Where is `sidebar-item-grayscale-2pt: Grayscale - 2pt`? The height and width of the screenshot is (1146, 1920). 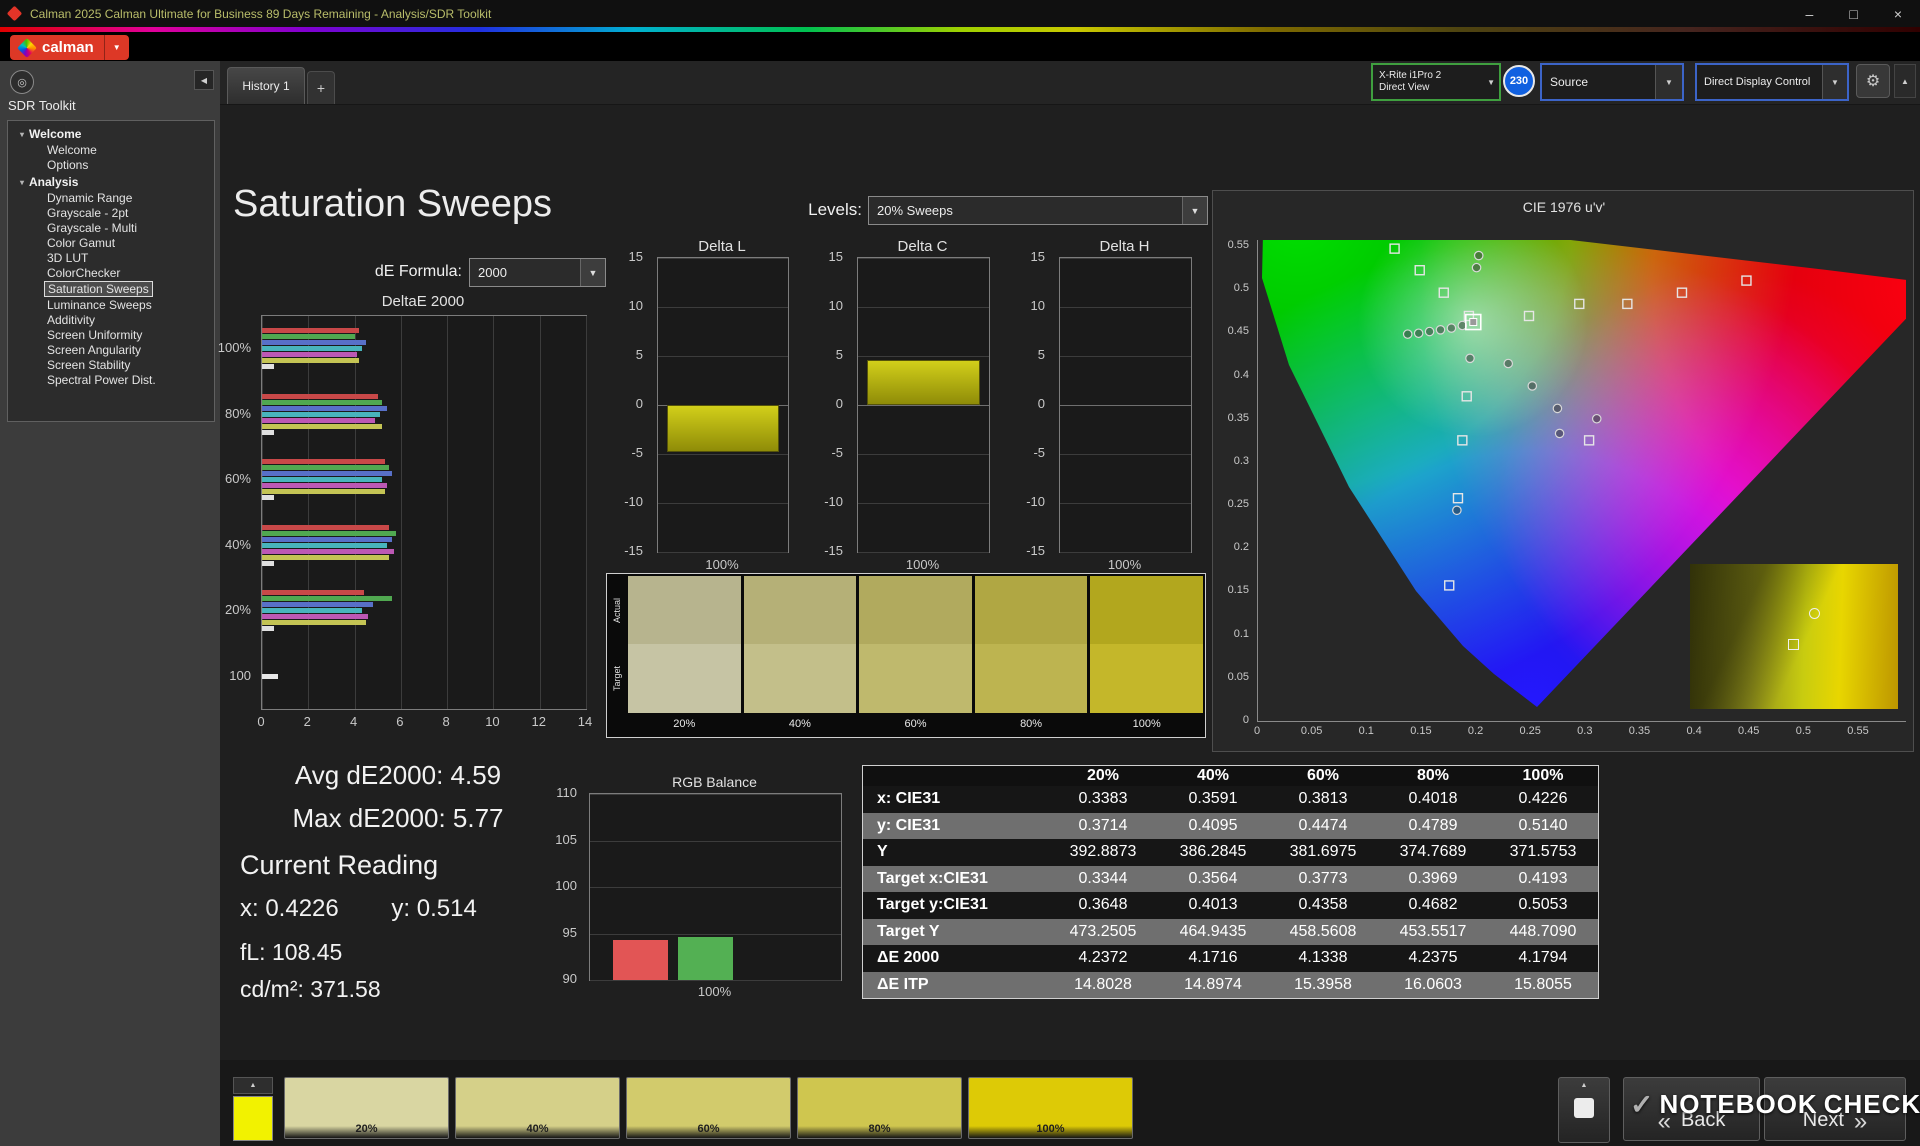
sidebar-item-grayscale-2pt: Grayscale - 2pt is located at coordinates (87, 213).